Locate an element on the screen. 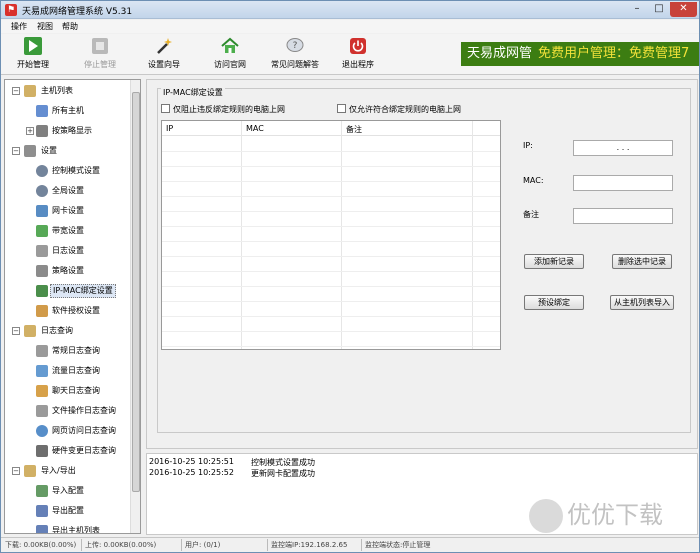 The image size is (700, 553). add-record-button: 添加新记录 is located at coordinates (554, 261).